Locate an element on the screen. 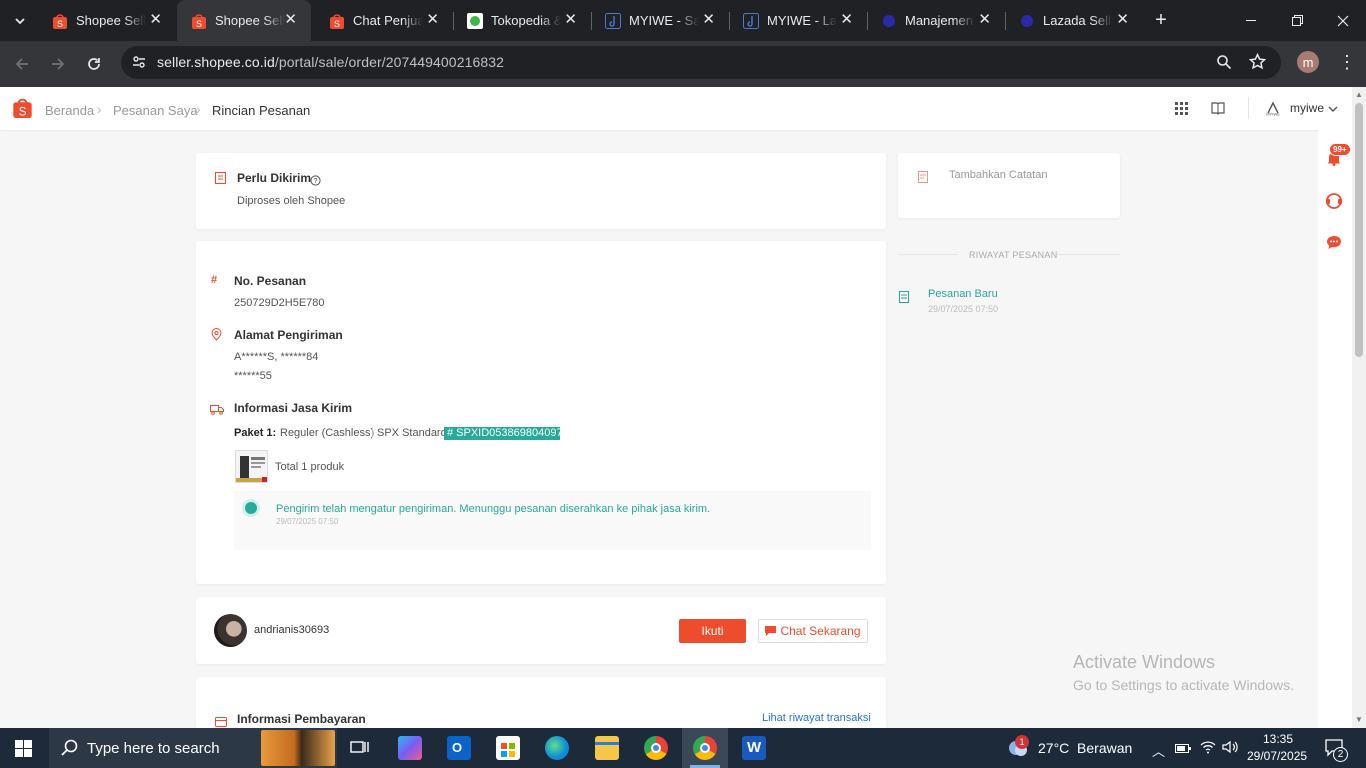  task-view-icon is located at coordinates (360, 750).